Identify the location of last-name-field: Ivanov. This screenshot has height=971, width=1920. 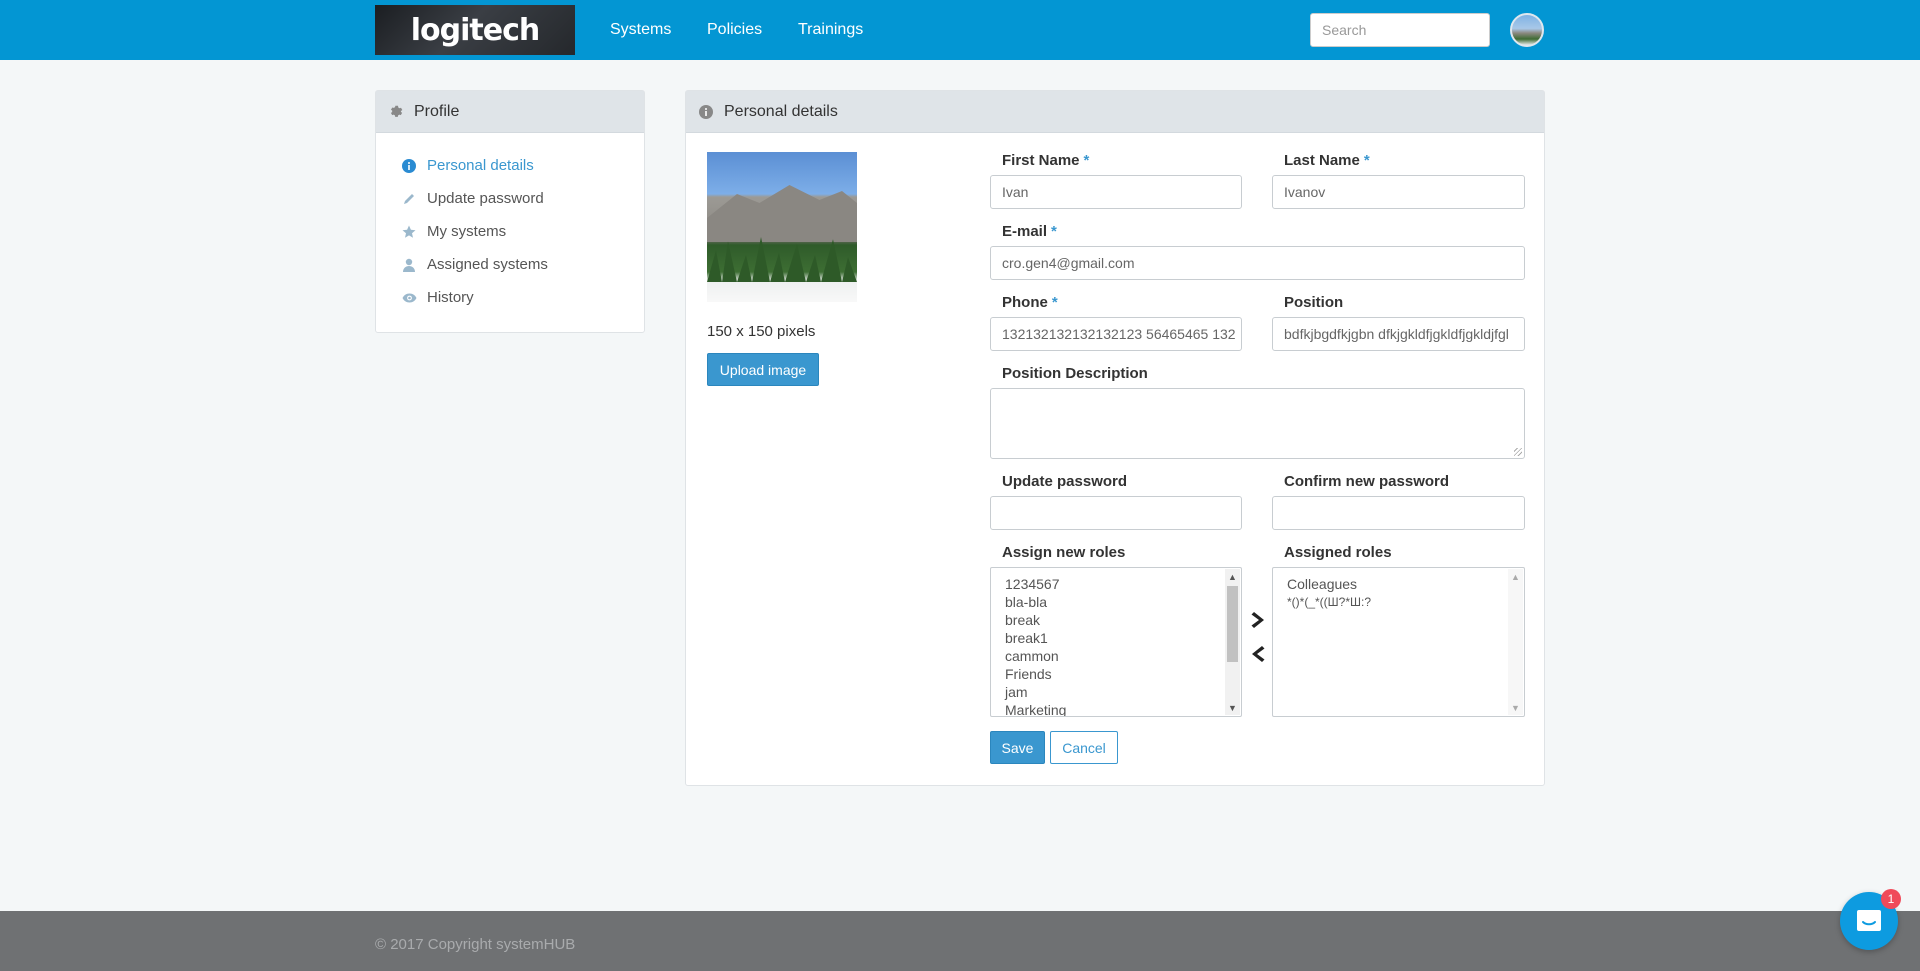
(1398, 192).